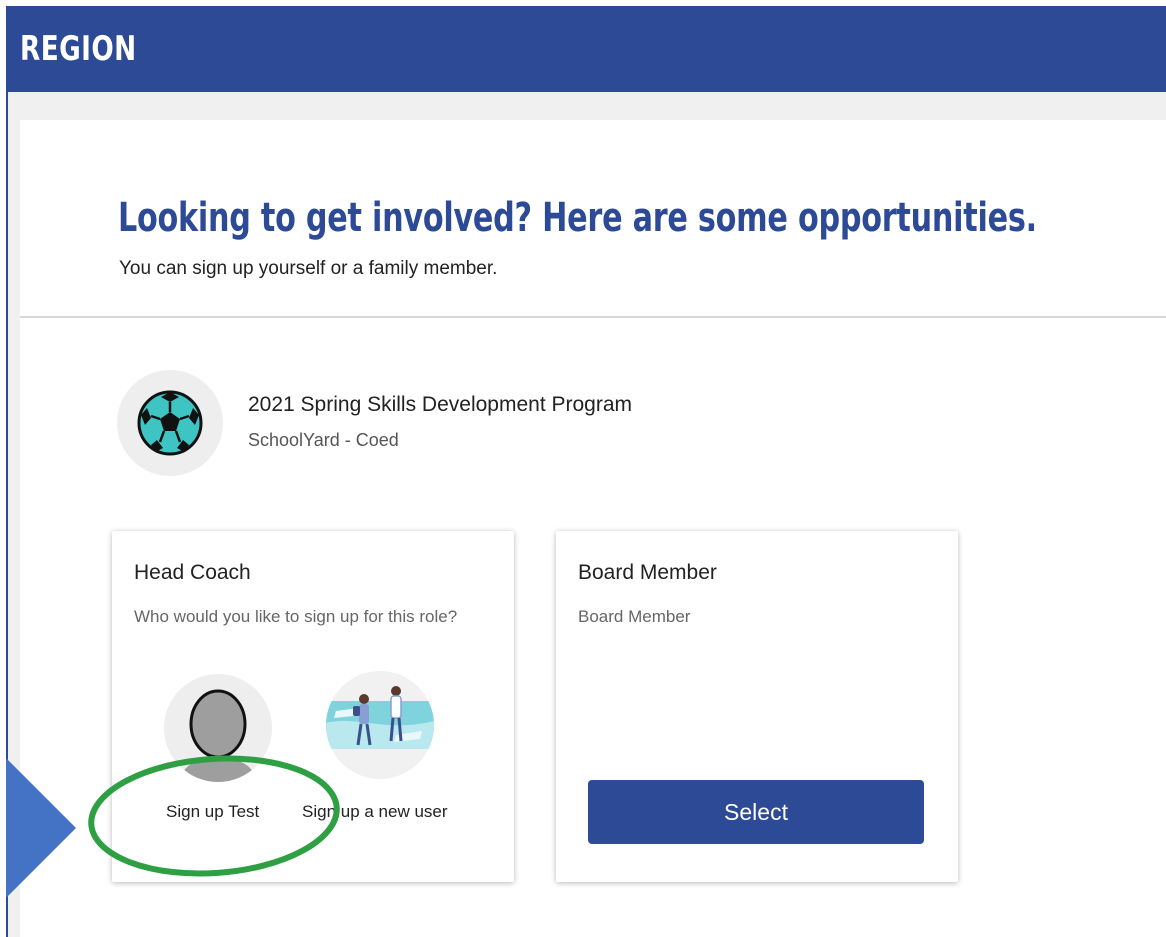 This screenshot has width=1166, height=937. I want to click on sign-up-new-user-avatar, so click(380, 725).